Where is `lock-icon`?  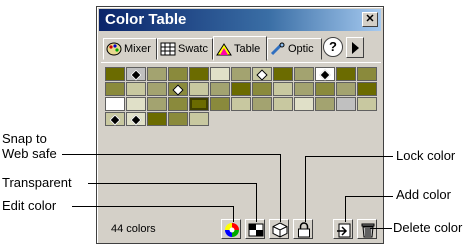
lock-icon is located at coordinates (304, 230).